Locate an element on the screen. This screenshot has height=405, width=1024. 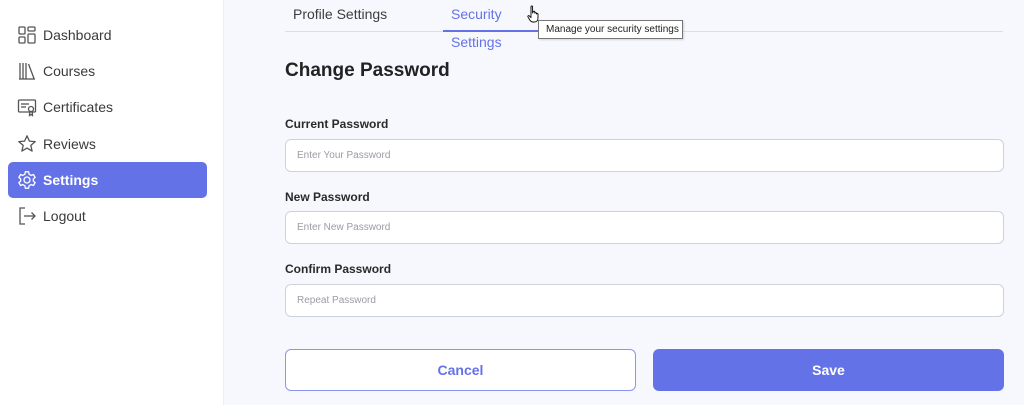
sidebar-item-label: Logout is located at coordinates (64, 216).